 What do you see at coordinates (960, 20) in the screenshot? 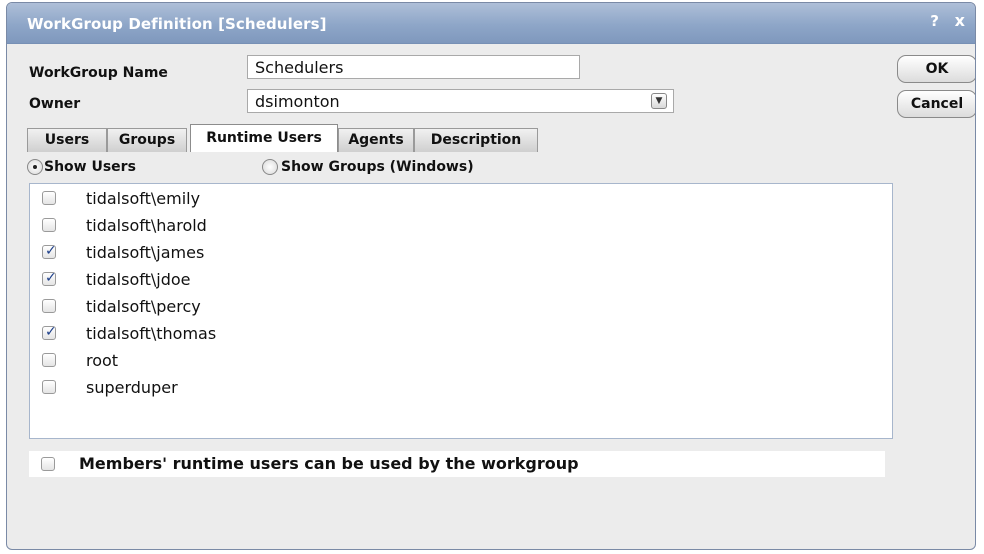
I see `close-icon: x` at bounding box center [960, 20].